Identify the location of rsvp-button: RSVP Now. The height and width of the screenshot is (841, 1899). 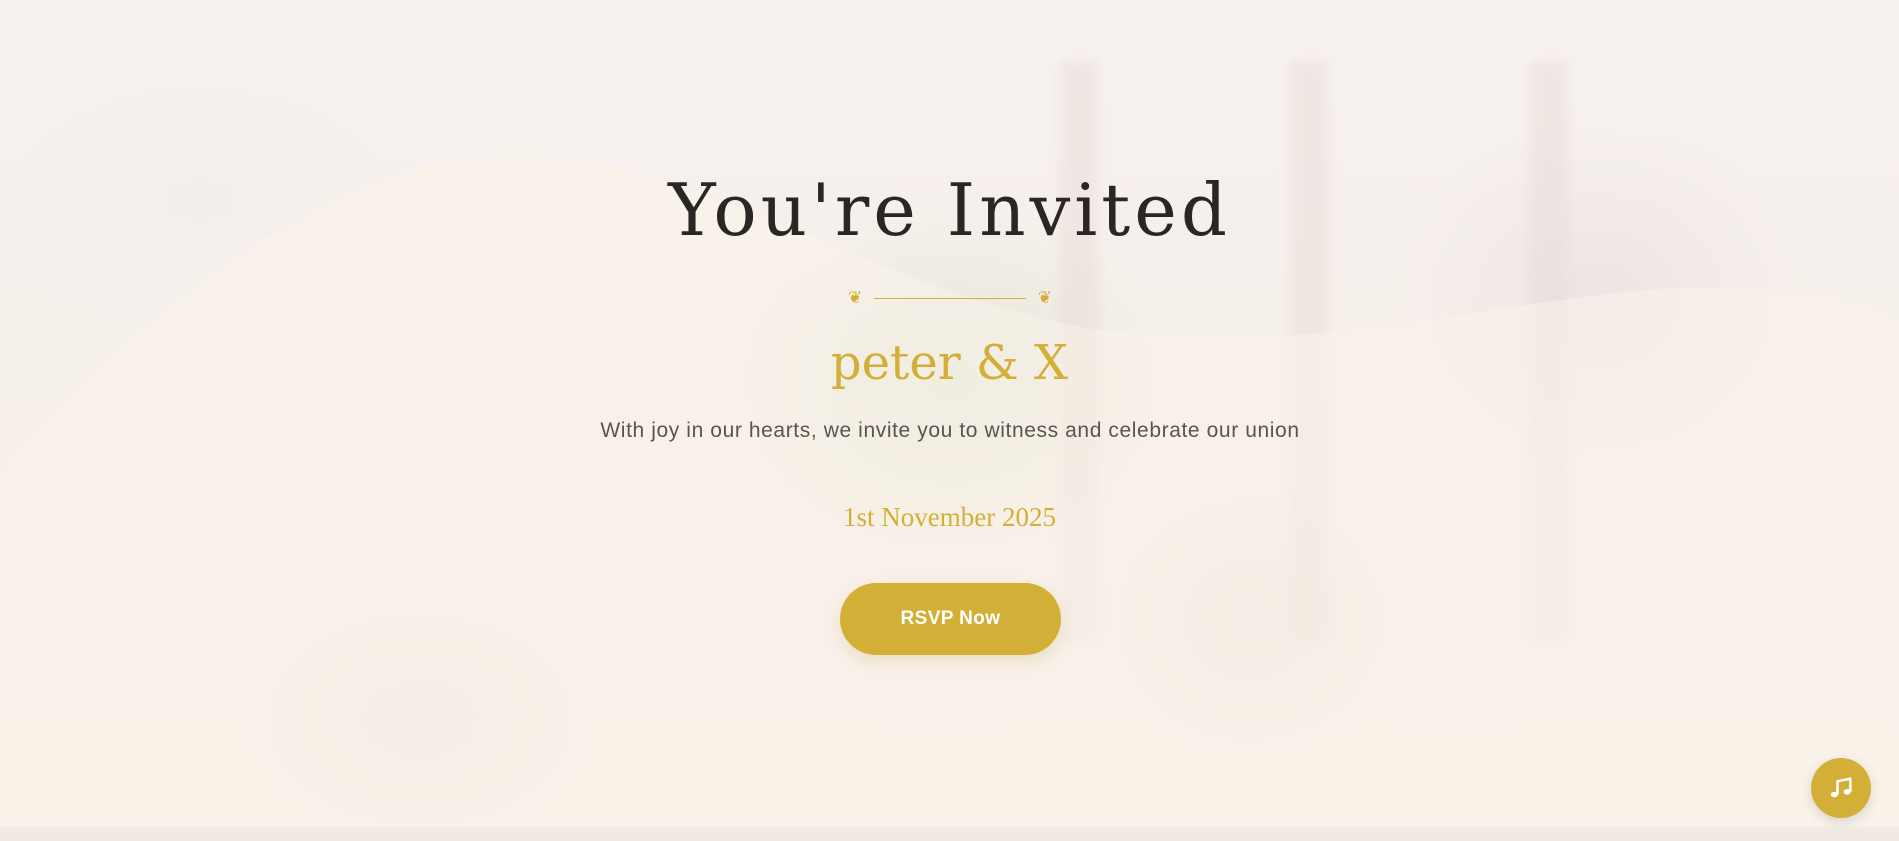
(950, 619).